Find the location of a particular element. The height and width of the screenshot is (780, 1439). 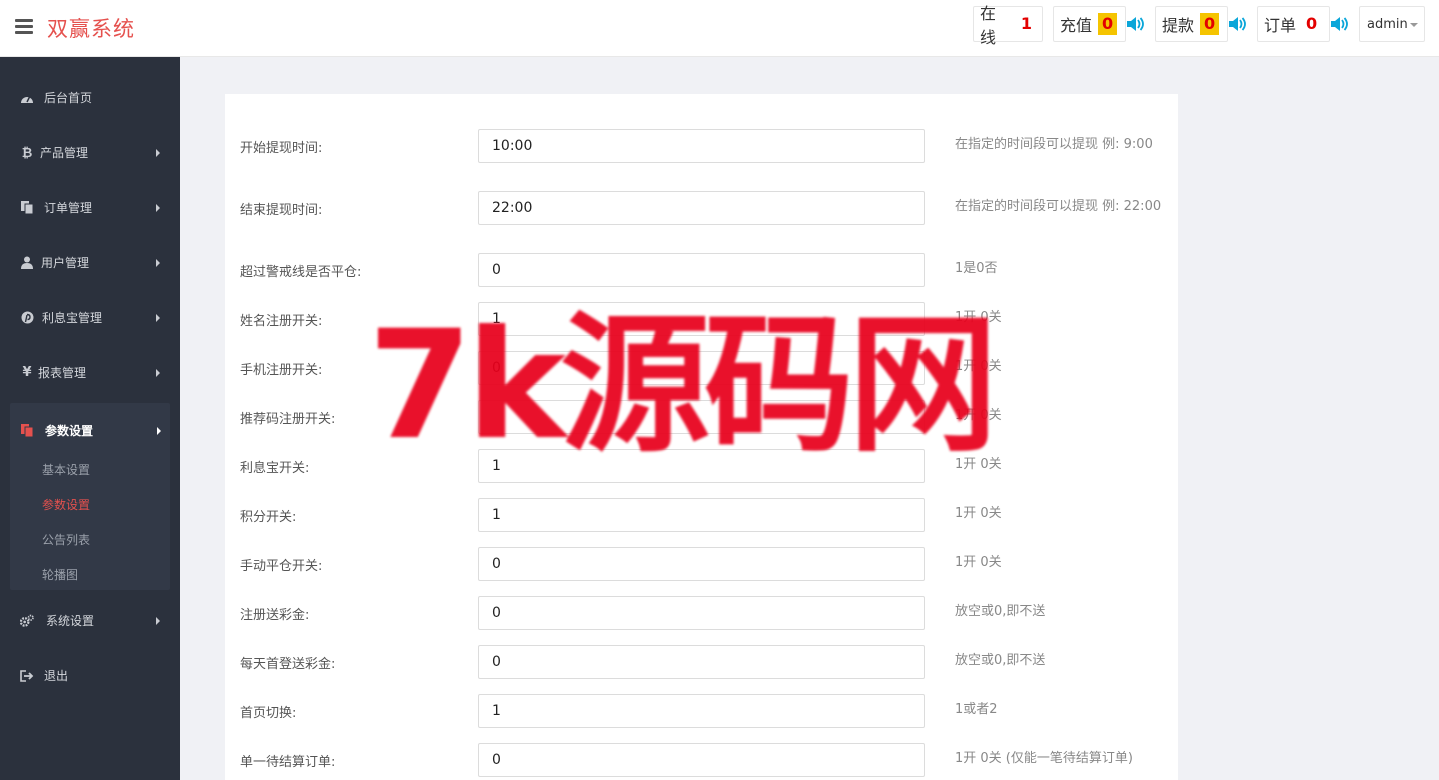

sidebar-item-dashboard: 后台首页 is located at coordinates (90, 97).